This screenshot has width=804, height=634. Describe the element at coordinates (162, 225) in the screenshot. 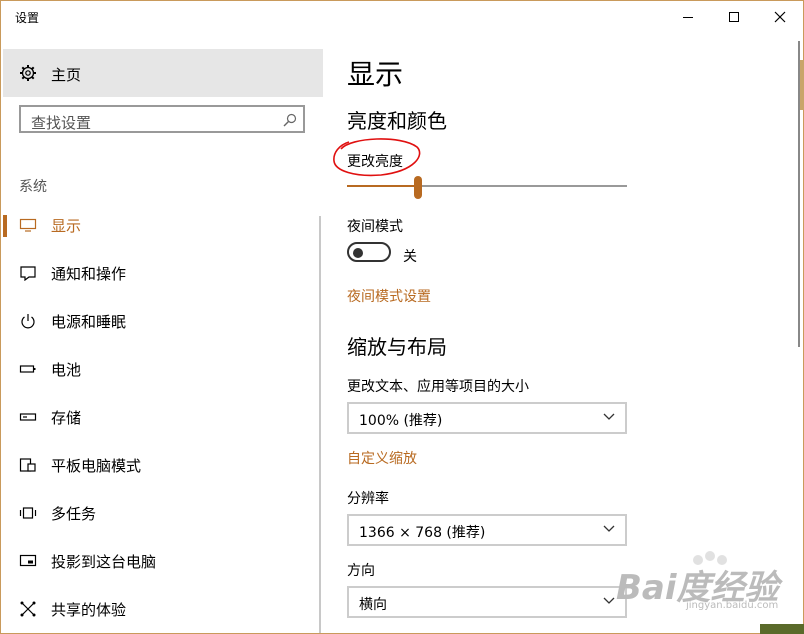

I see `sidebar-item-display: 显示` at that location.